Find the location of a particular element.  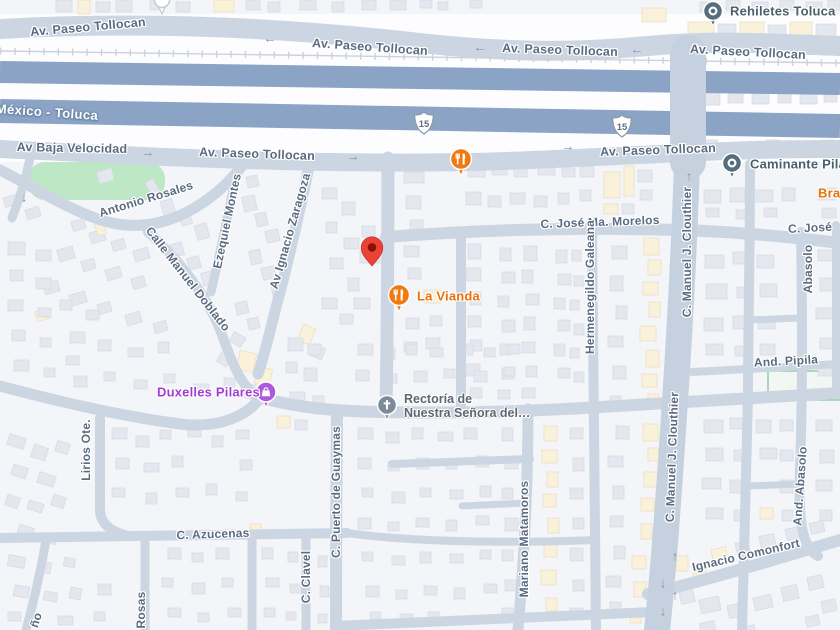

street-label-abasolo: Abasolo is located at coordinates (808, 269).